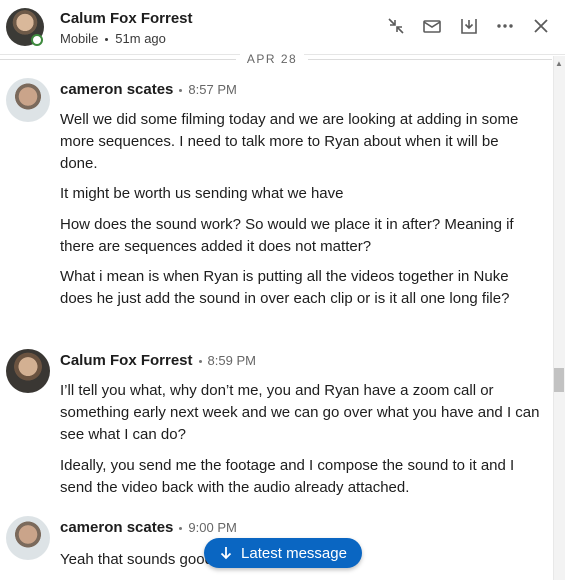 This screenshot has height=580, width=565. Describe the element at coordinates (294, 553) in the screenshot. I see `latest-message-label: Latest message` at that location.